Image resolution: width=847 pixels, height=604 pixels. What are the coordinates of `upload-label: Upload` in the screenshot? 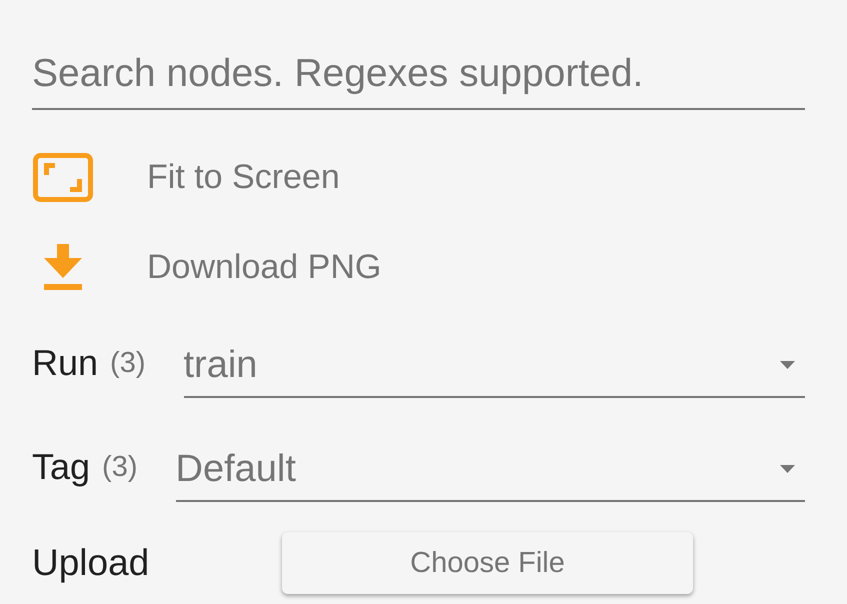 It's located at (91, 563).